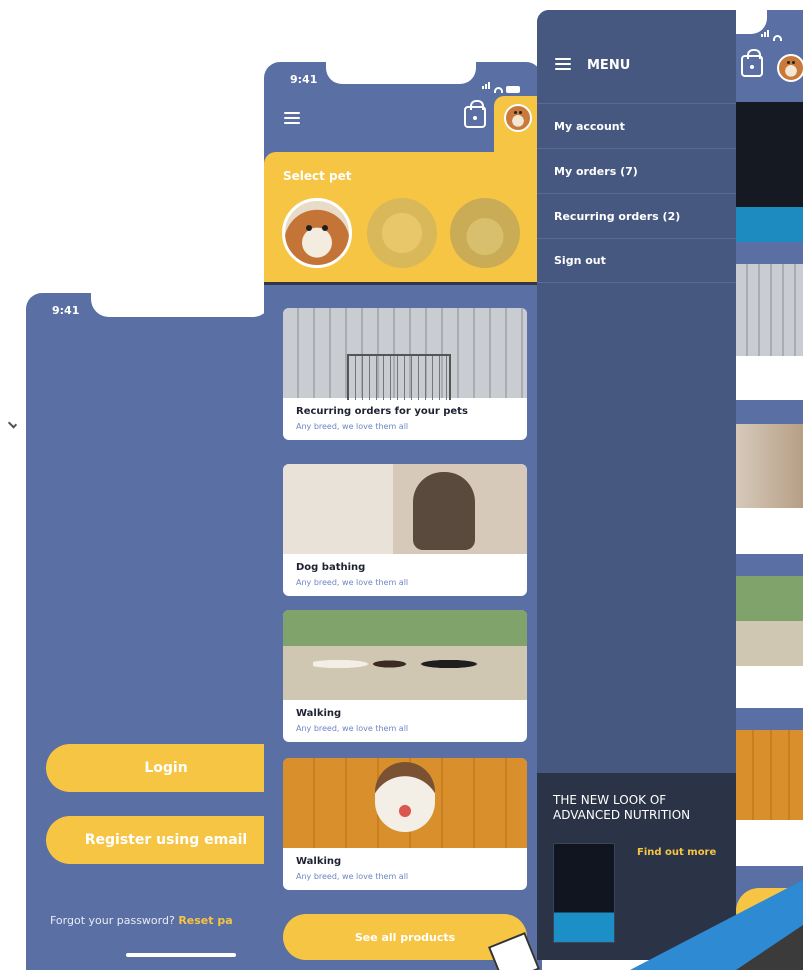 The image size is (803, 970). I want to click on product-image, so click(769, 172).